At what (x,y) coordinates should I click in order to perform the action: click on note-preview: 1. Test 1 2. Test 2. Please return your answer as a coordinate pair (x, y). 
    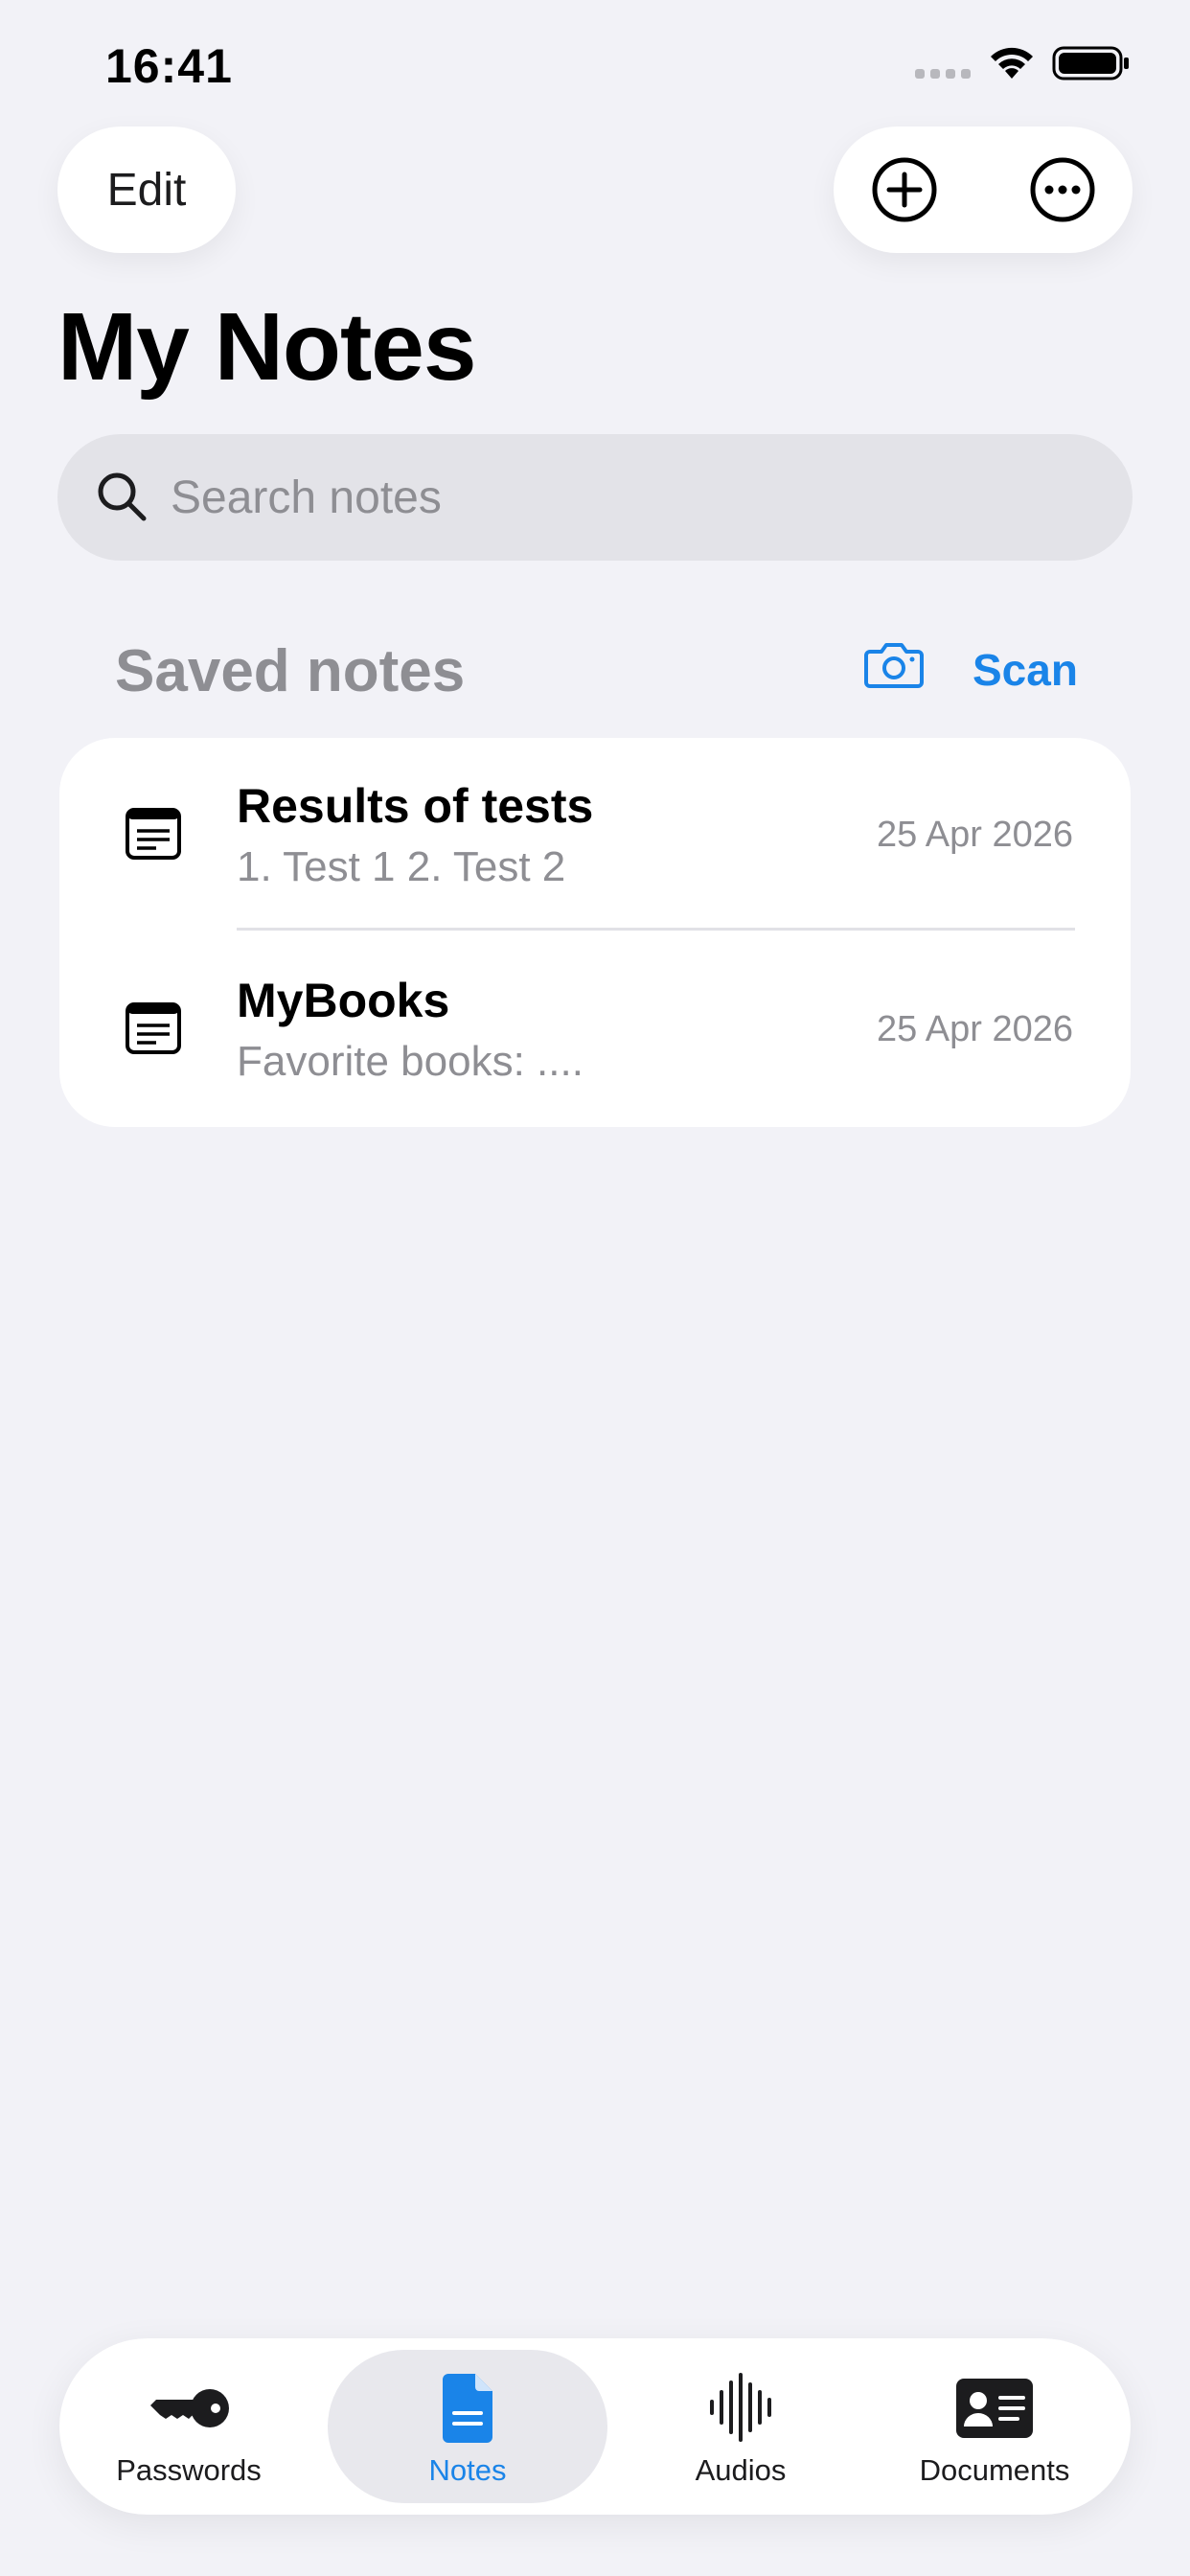
    Looking at the image, I should click on (402, 866).